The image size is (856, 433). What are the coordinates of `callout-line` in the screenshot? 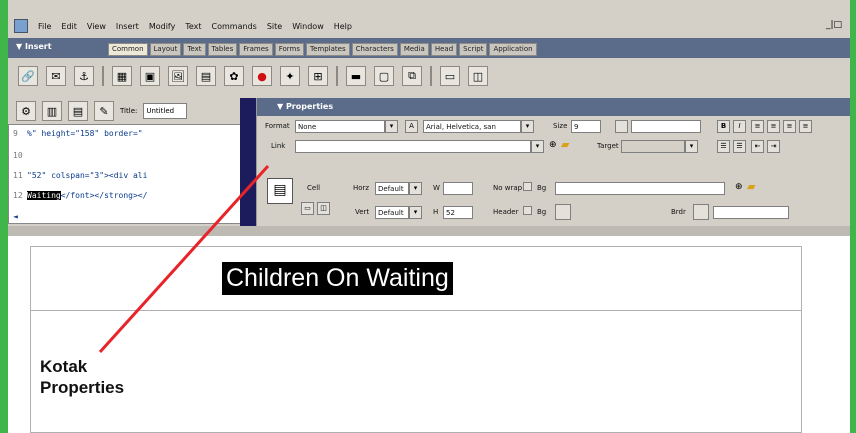 It's located at (184, 259).